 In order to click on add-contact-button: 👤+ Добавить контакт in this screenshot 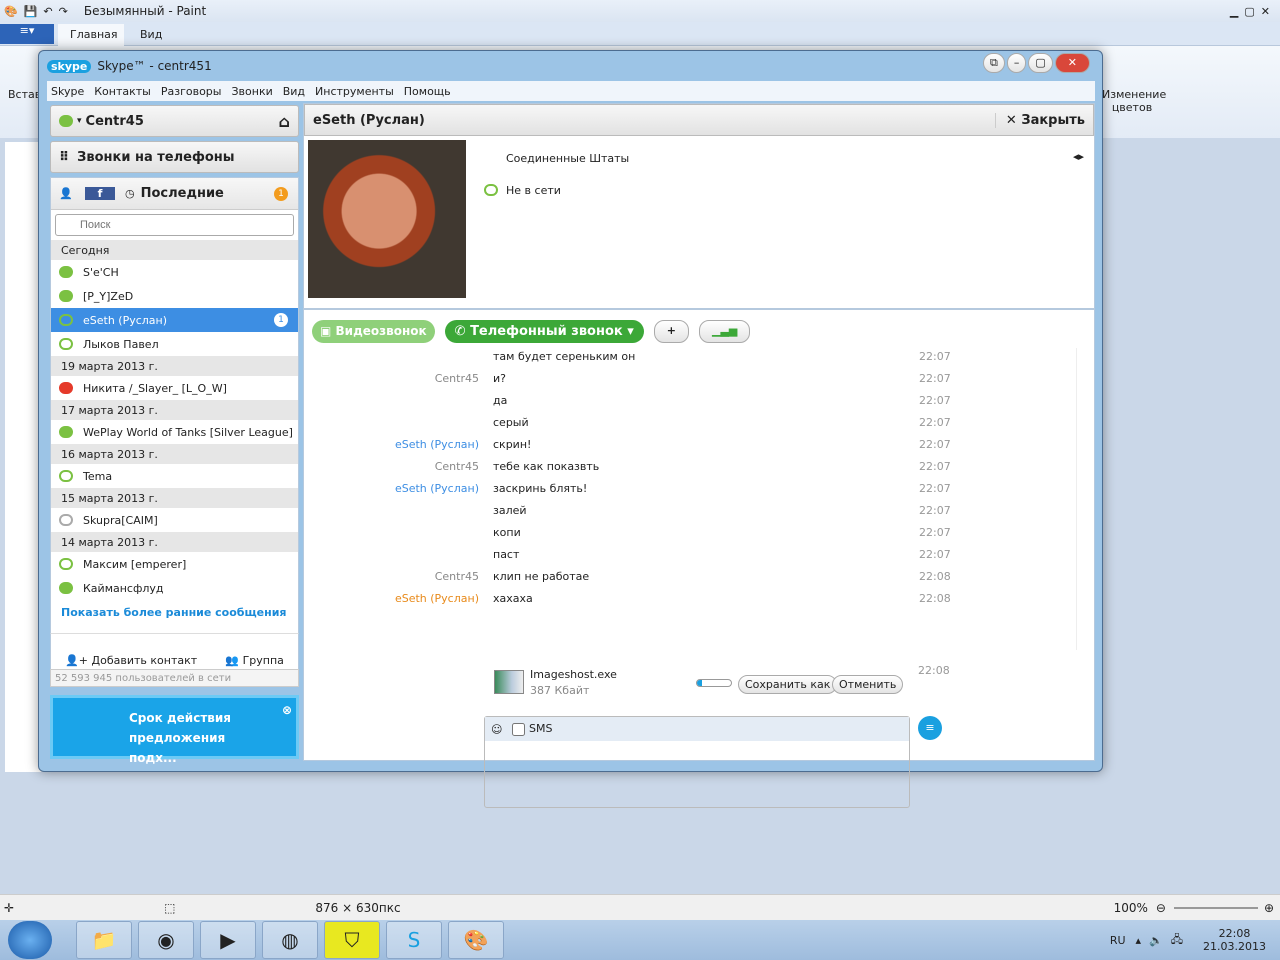, I will do `click(131, 660)`.